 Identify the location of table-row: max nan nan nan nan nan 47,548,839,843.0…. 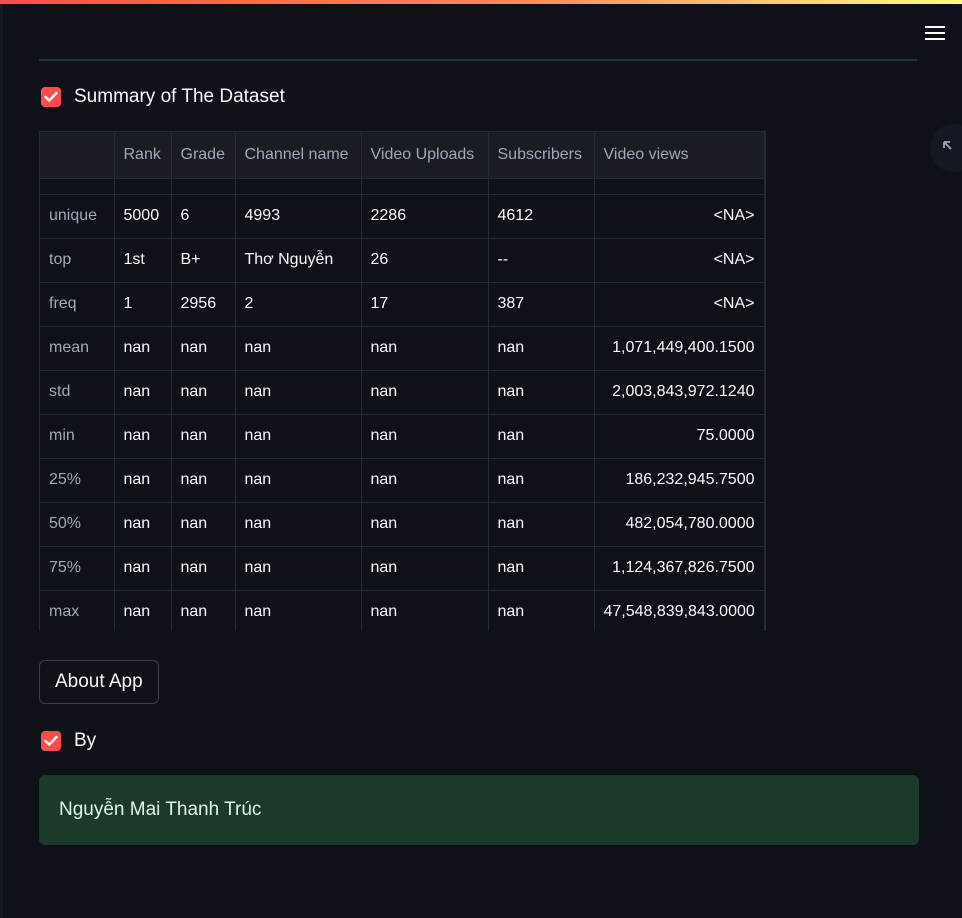
(402, 610).